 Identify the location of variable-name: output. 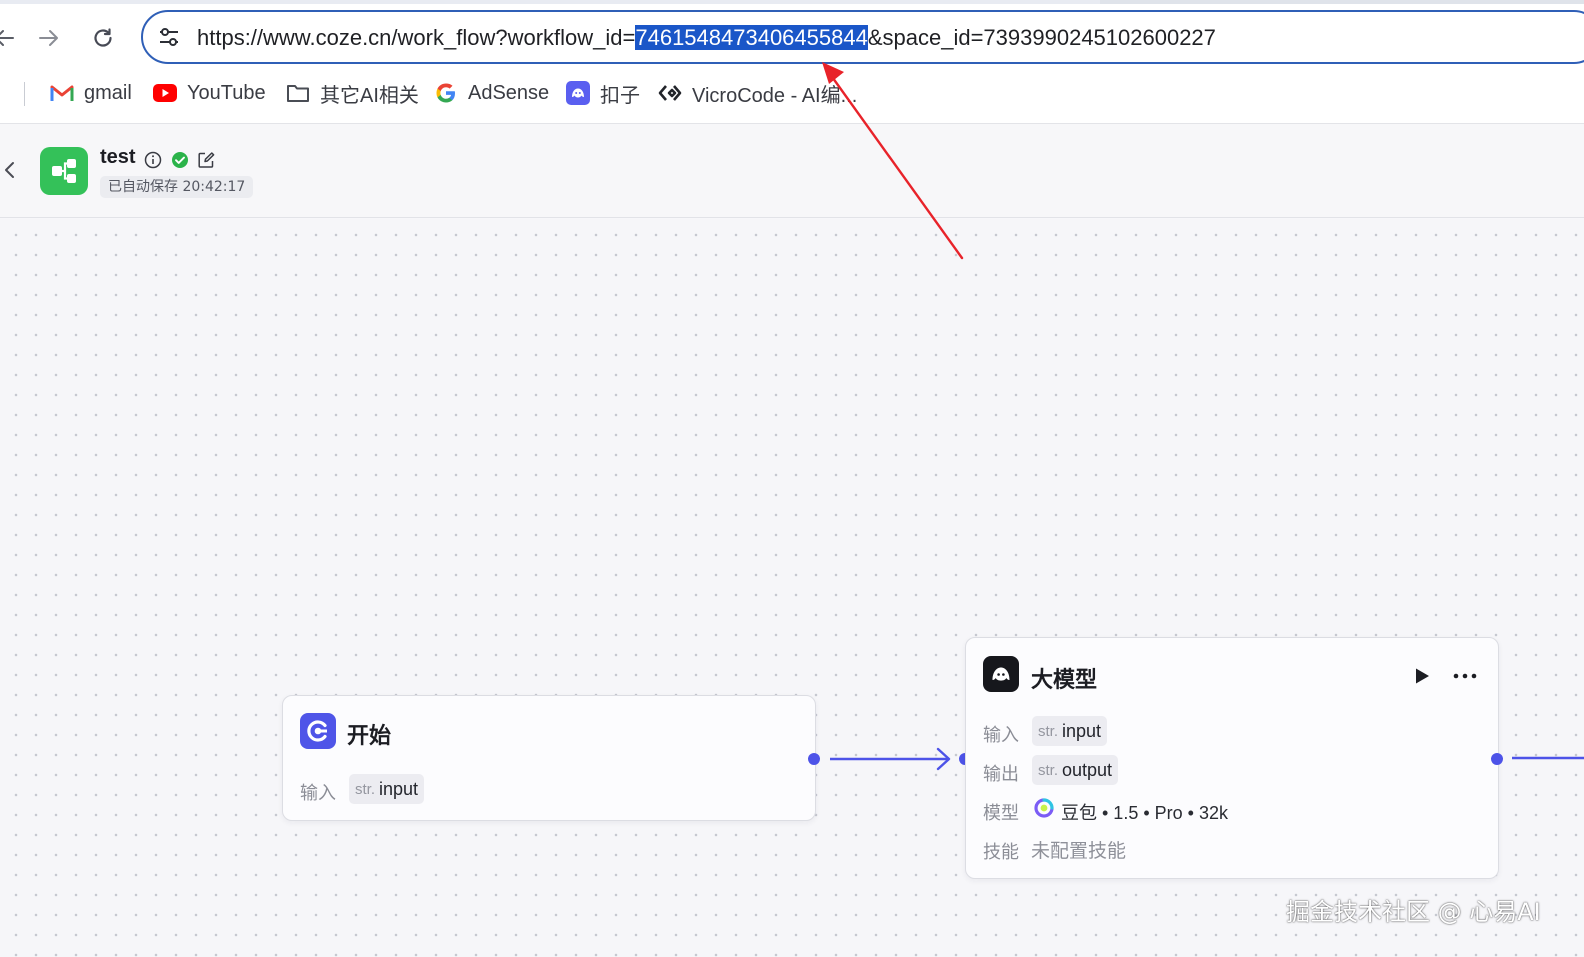
(1087, 769).